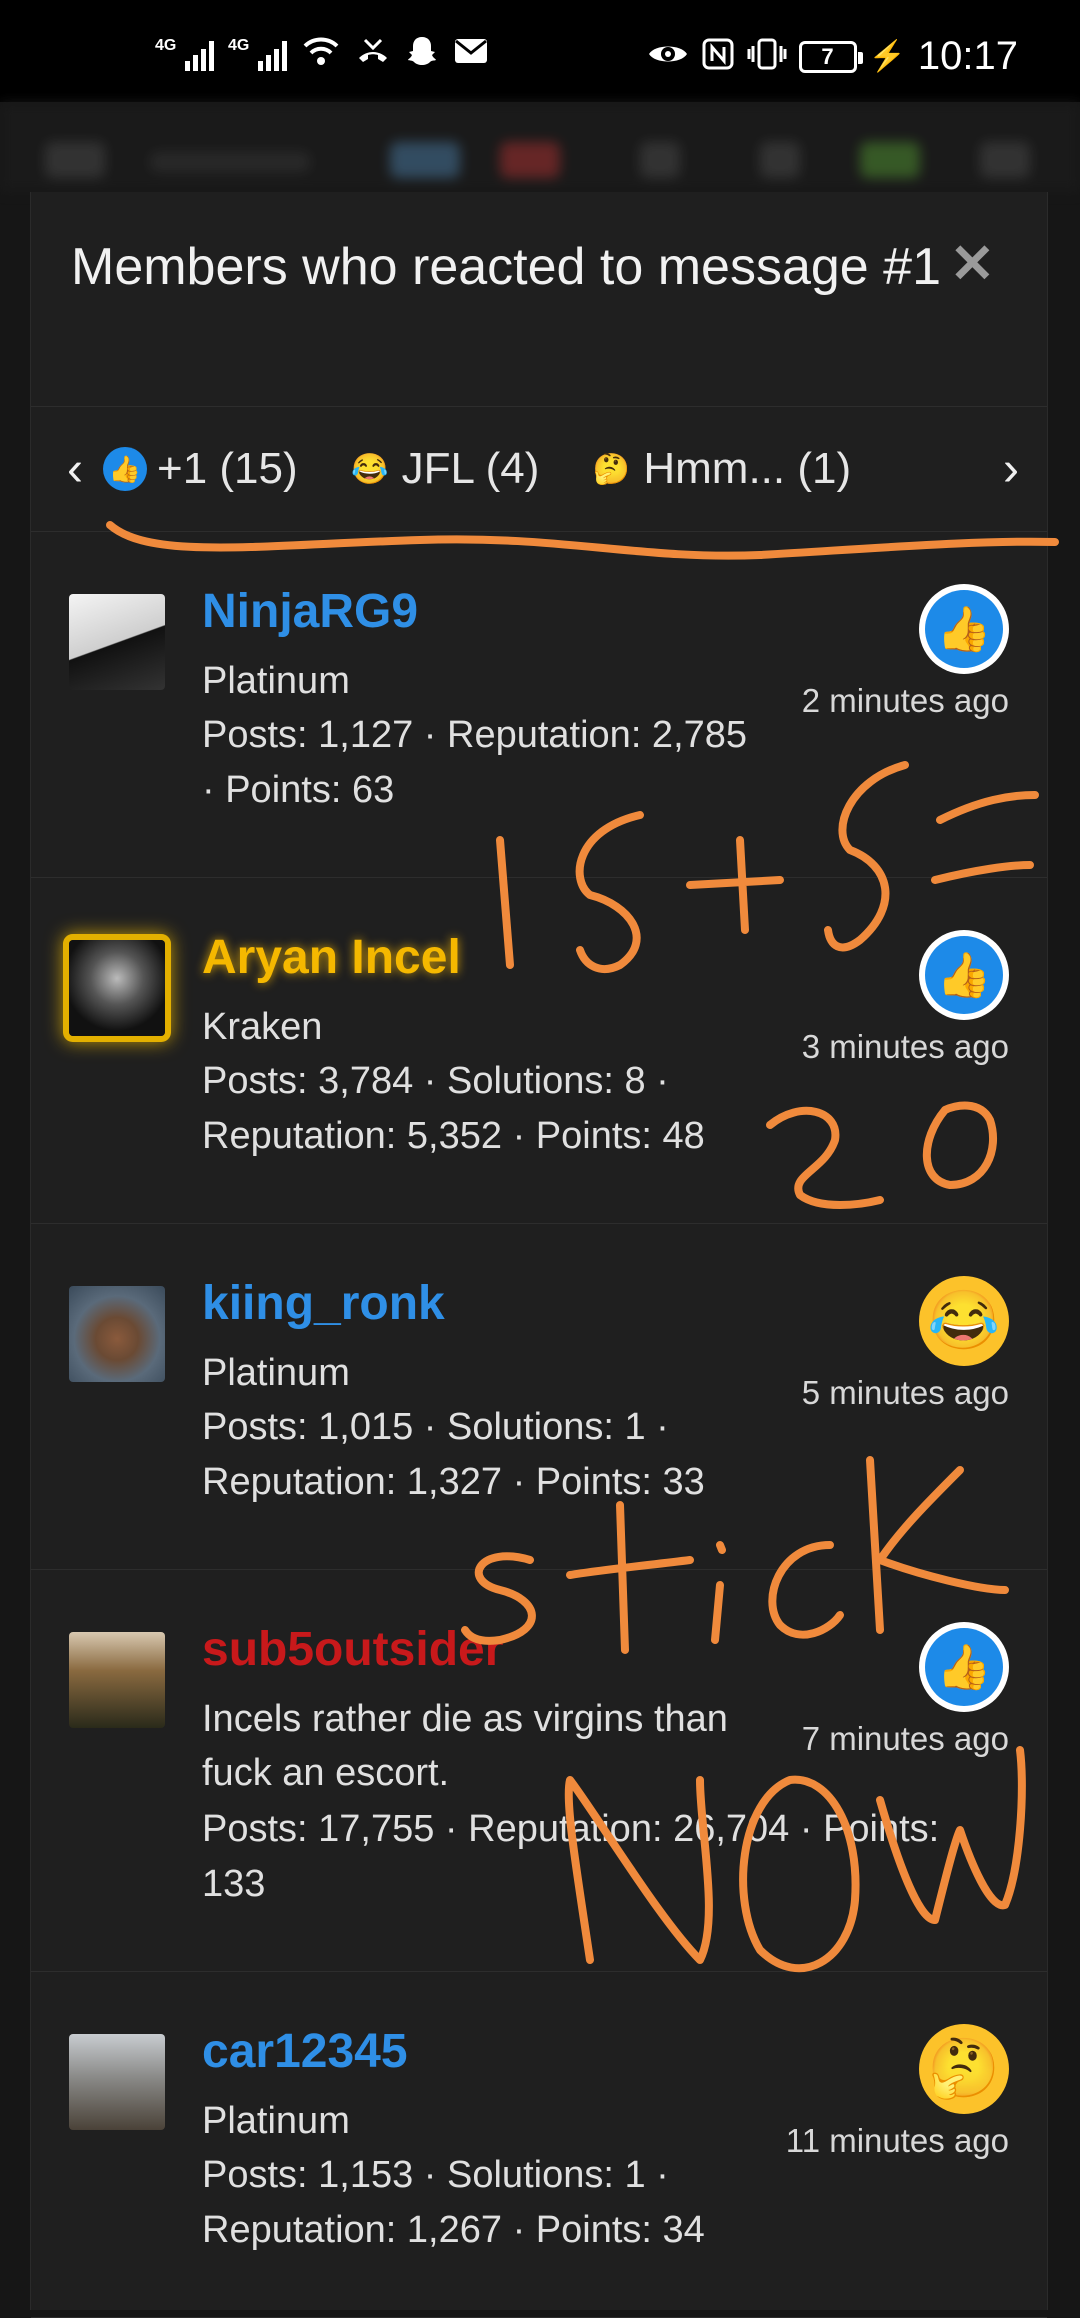 The height and width of the screenshot is (2318, 1080). I want to click on tab-like: 👍 +1 (15), so click(200, 469).